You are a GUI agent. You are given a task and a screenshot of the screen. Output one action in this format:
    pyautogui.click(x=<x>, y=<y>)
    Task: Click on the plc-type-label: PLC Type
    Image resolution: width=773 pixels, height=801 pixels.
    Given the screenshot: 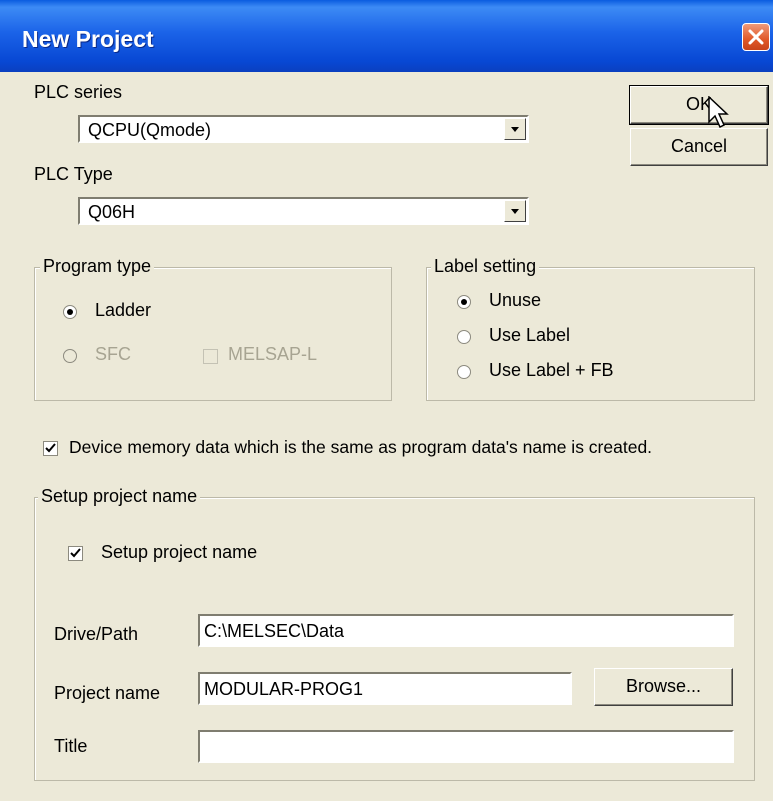 What is the action you would take?
    pyautogui.click(x=73, y=174)
    